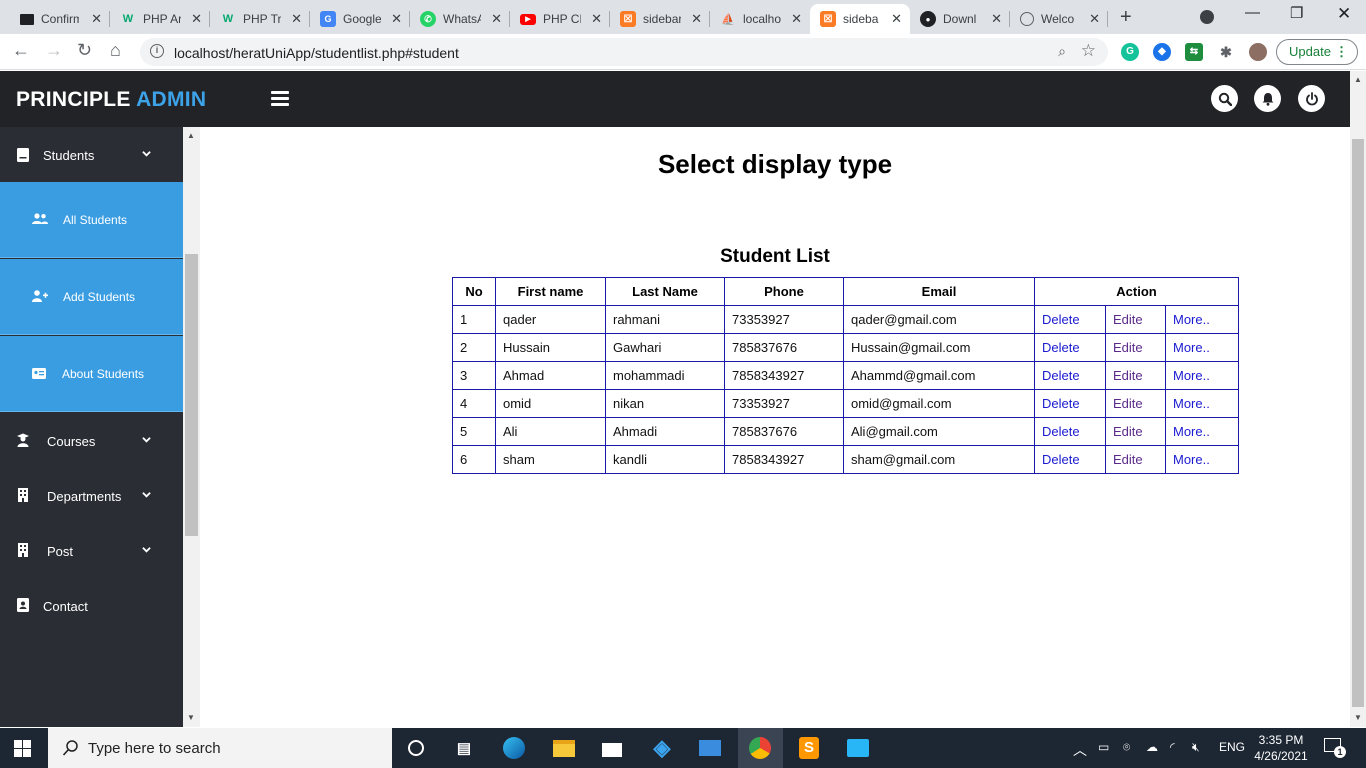 The image size is (1366, 768). What do you see at coordinates (564, 748) in the screenshot?
I see `file-explorer-icon` at bounding box center [564, 748].